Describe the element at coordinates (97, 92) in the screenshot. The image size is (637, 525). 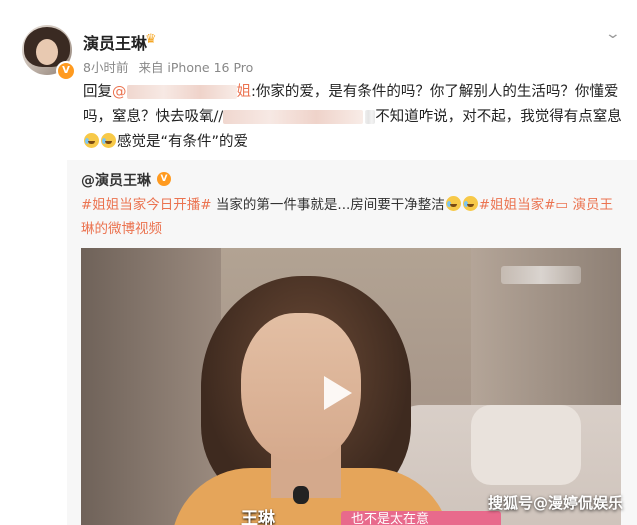
I see `reply-prefix: 回复` at that location.